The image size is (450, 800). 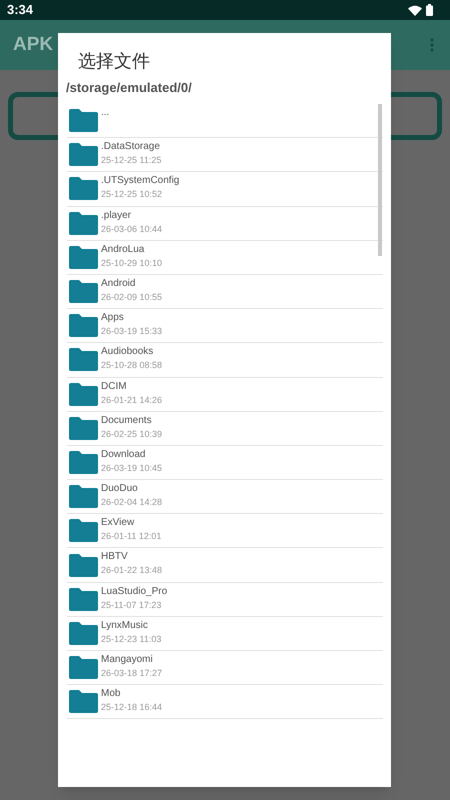 I want to click on folder-name: Audiobooks, so click(x=127, y=351).